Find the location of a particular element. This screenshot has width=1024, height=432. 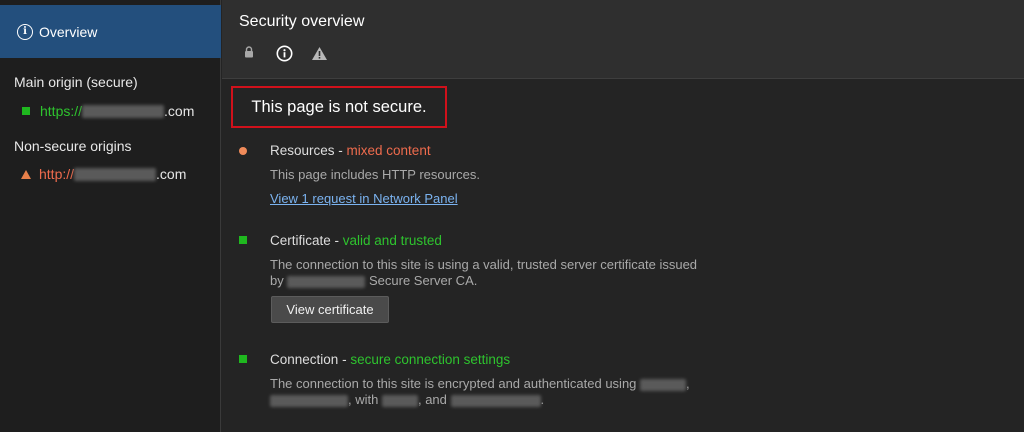

certificate-status: valid and trusted is located at coordinates (392, 240).